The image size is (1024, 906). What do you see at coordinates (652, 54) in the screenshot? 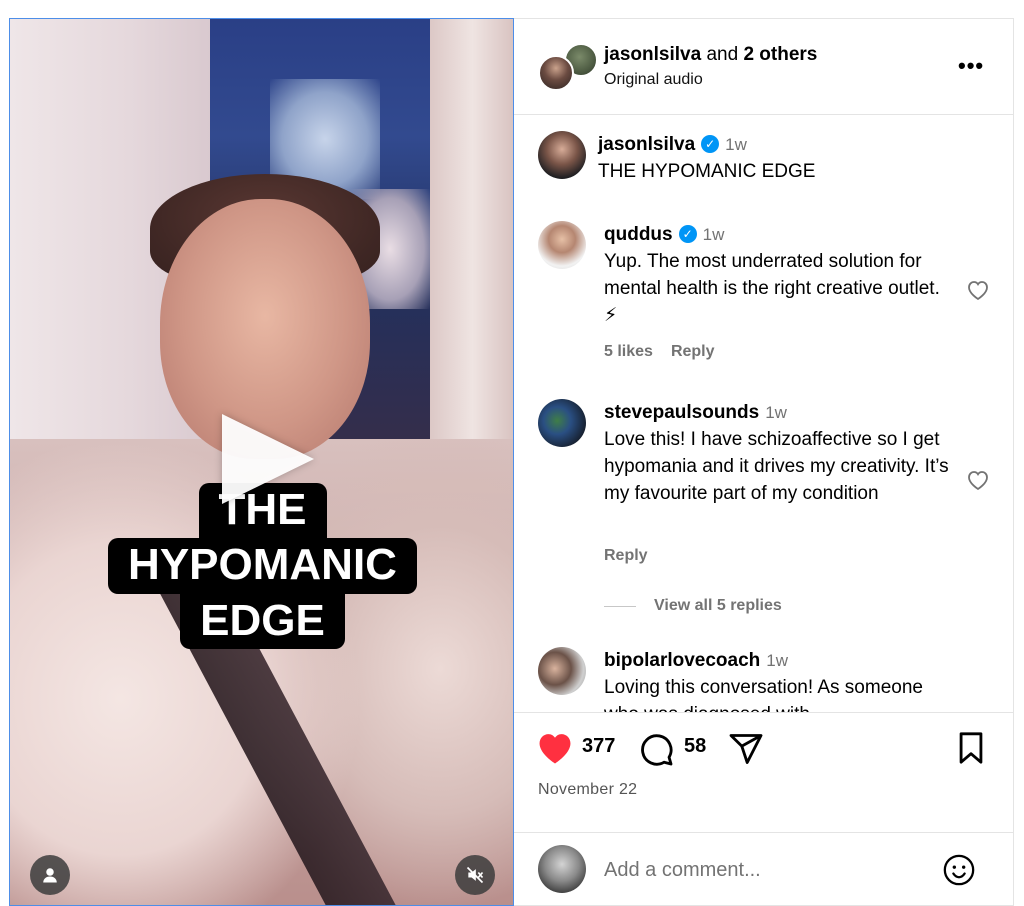
I see `author-username: jasonlsilva` at bounding box center [652, 54].